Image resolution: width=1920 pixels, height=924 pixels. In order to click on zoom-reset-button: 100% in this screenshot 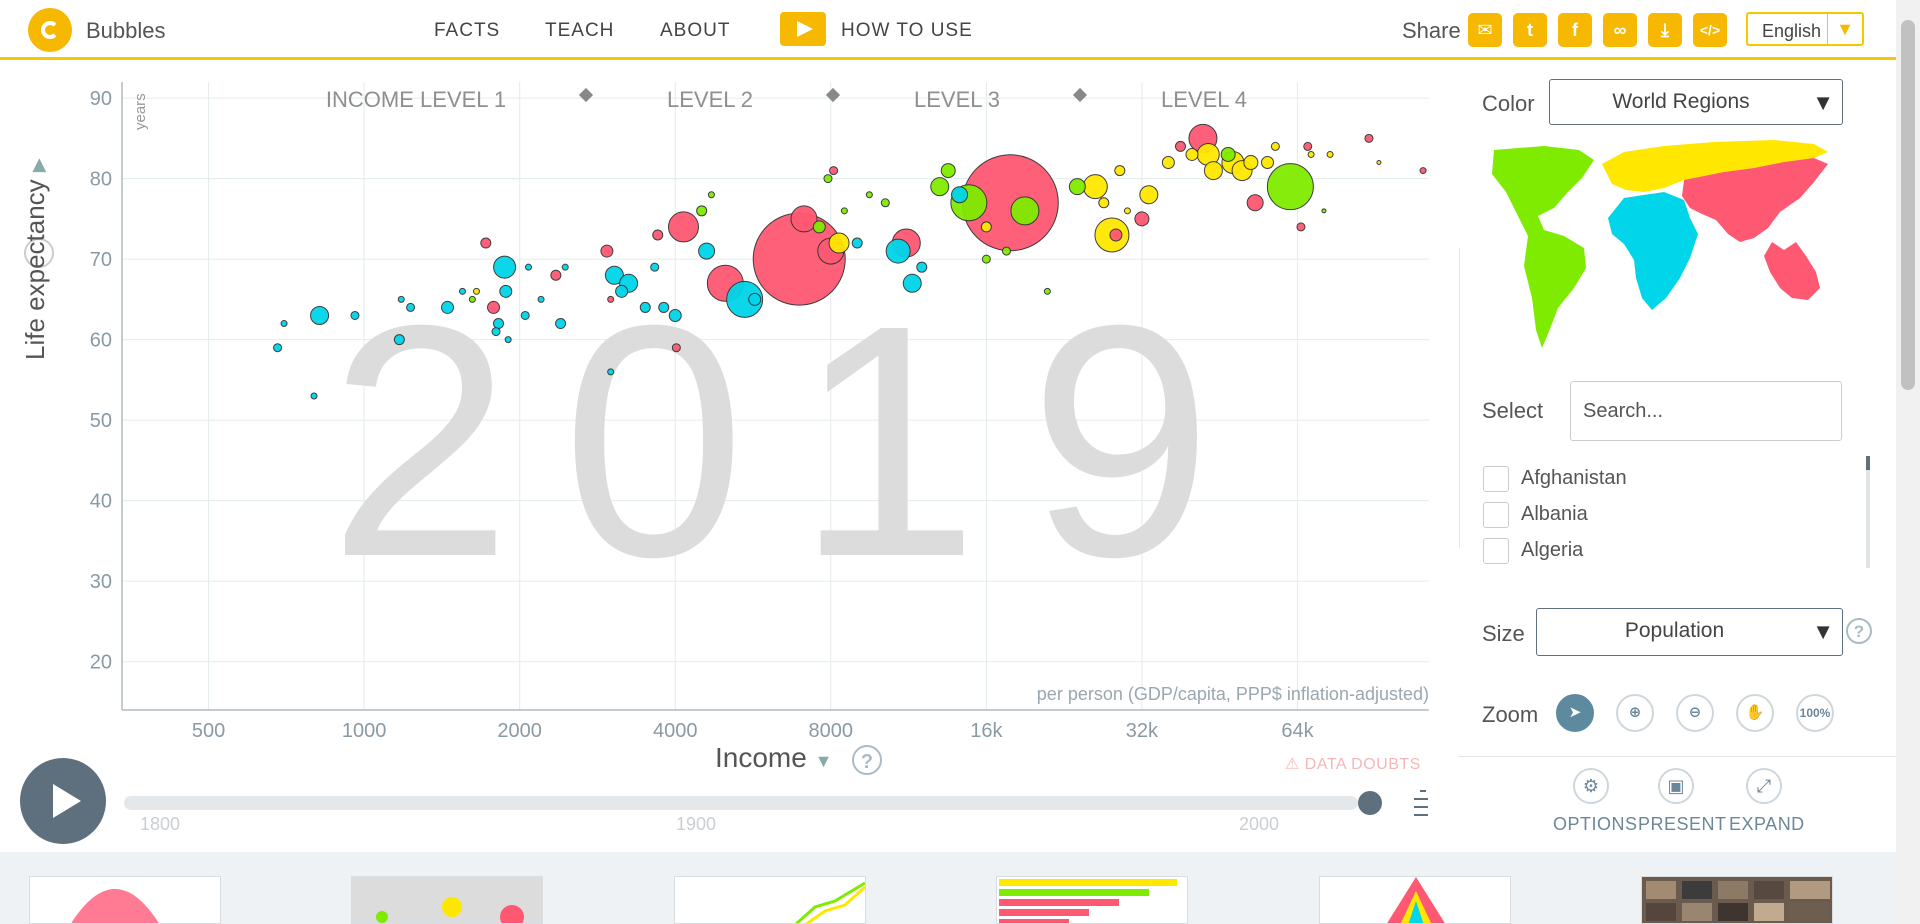, I will do `click(1815, 713)`.